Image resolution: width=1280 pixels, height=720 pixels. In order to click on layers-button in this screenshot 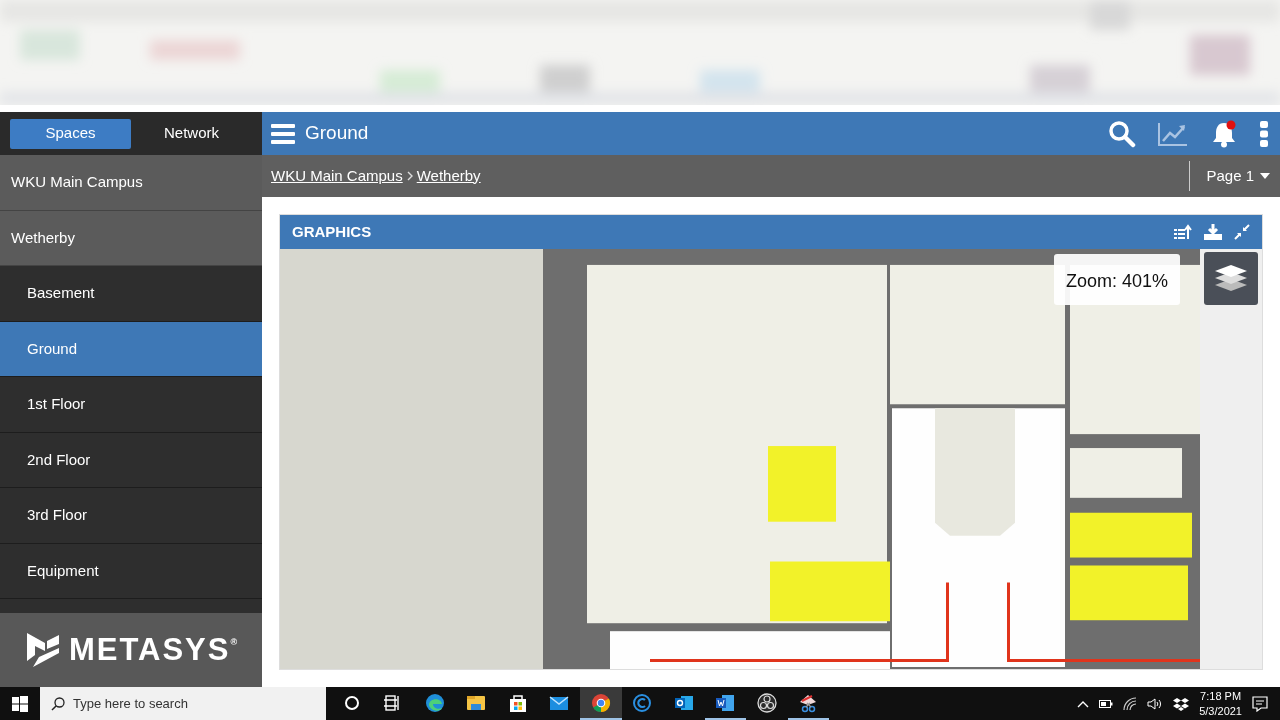, I will do `click(1231, 278)`.